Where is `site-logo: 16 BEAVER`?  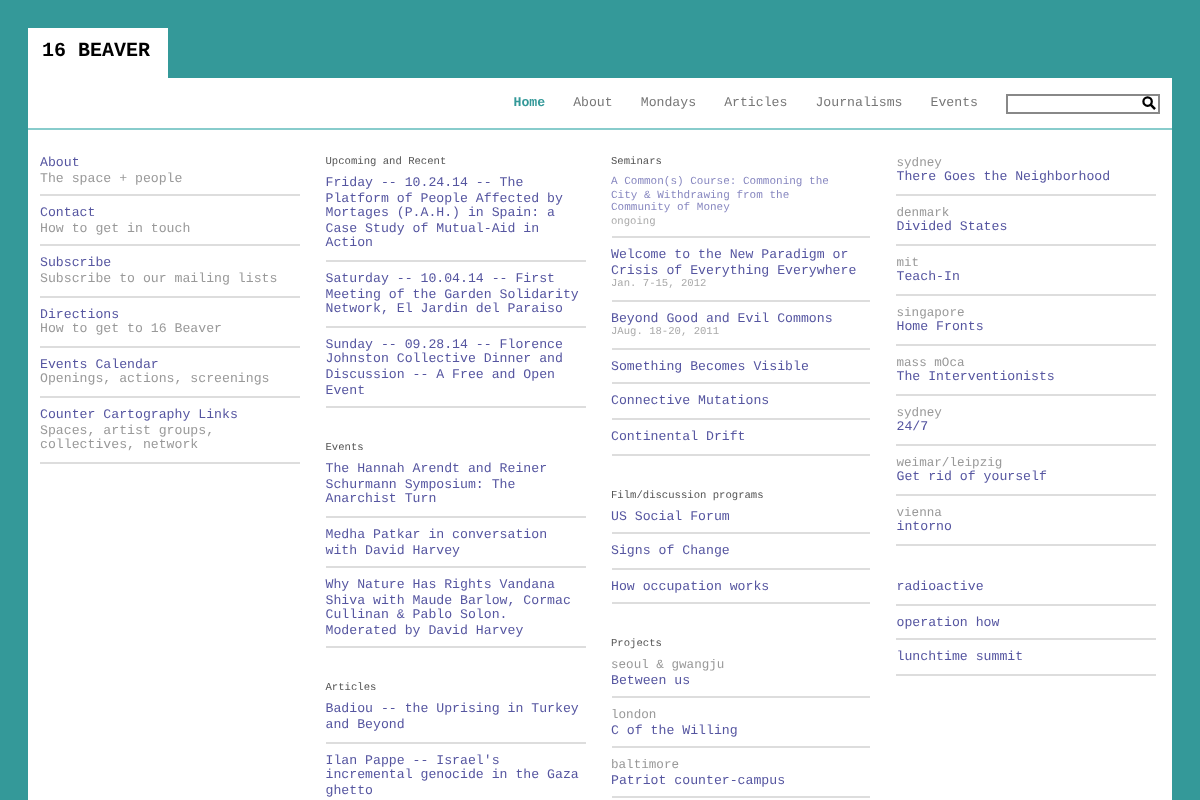
site-logo: 16 BEAVER is located at coordinates (98, 53).